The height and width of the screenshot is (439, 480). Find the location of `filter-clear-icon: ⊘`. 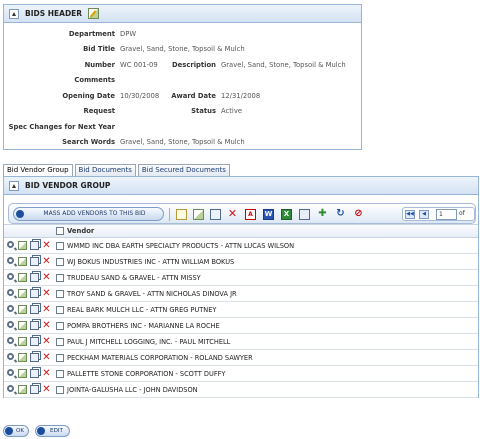

filter-clear-icon: ⊘ is located at coordinates (358, 214).